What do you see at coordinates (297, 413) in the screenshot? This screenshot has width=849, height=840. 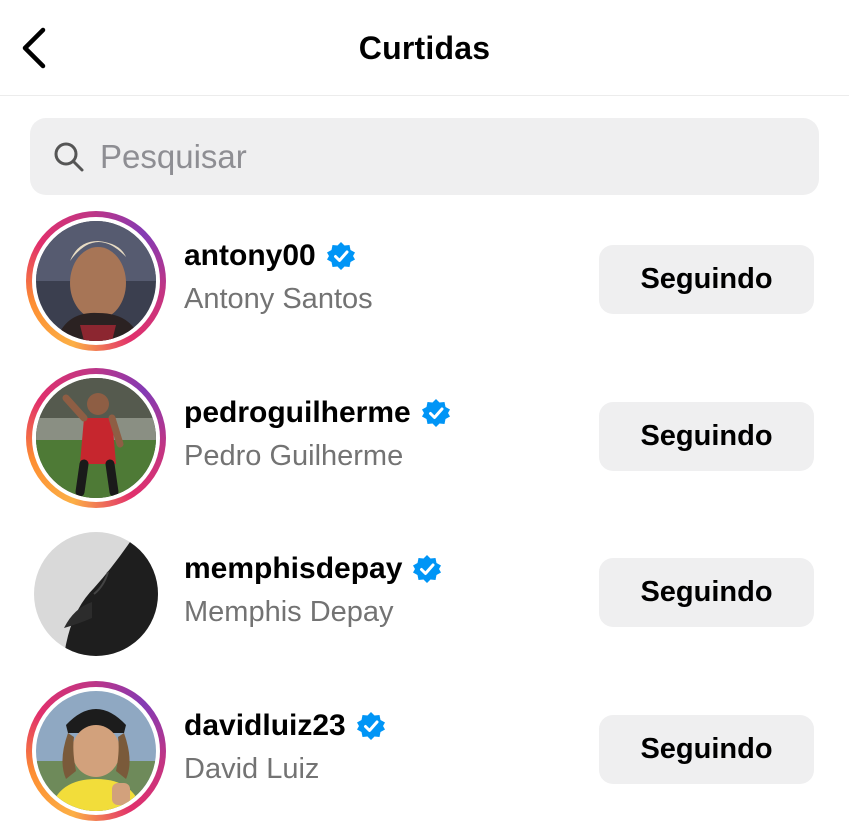 I see `username: pedroguilherme` at bounding box center [297, 413].